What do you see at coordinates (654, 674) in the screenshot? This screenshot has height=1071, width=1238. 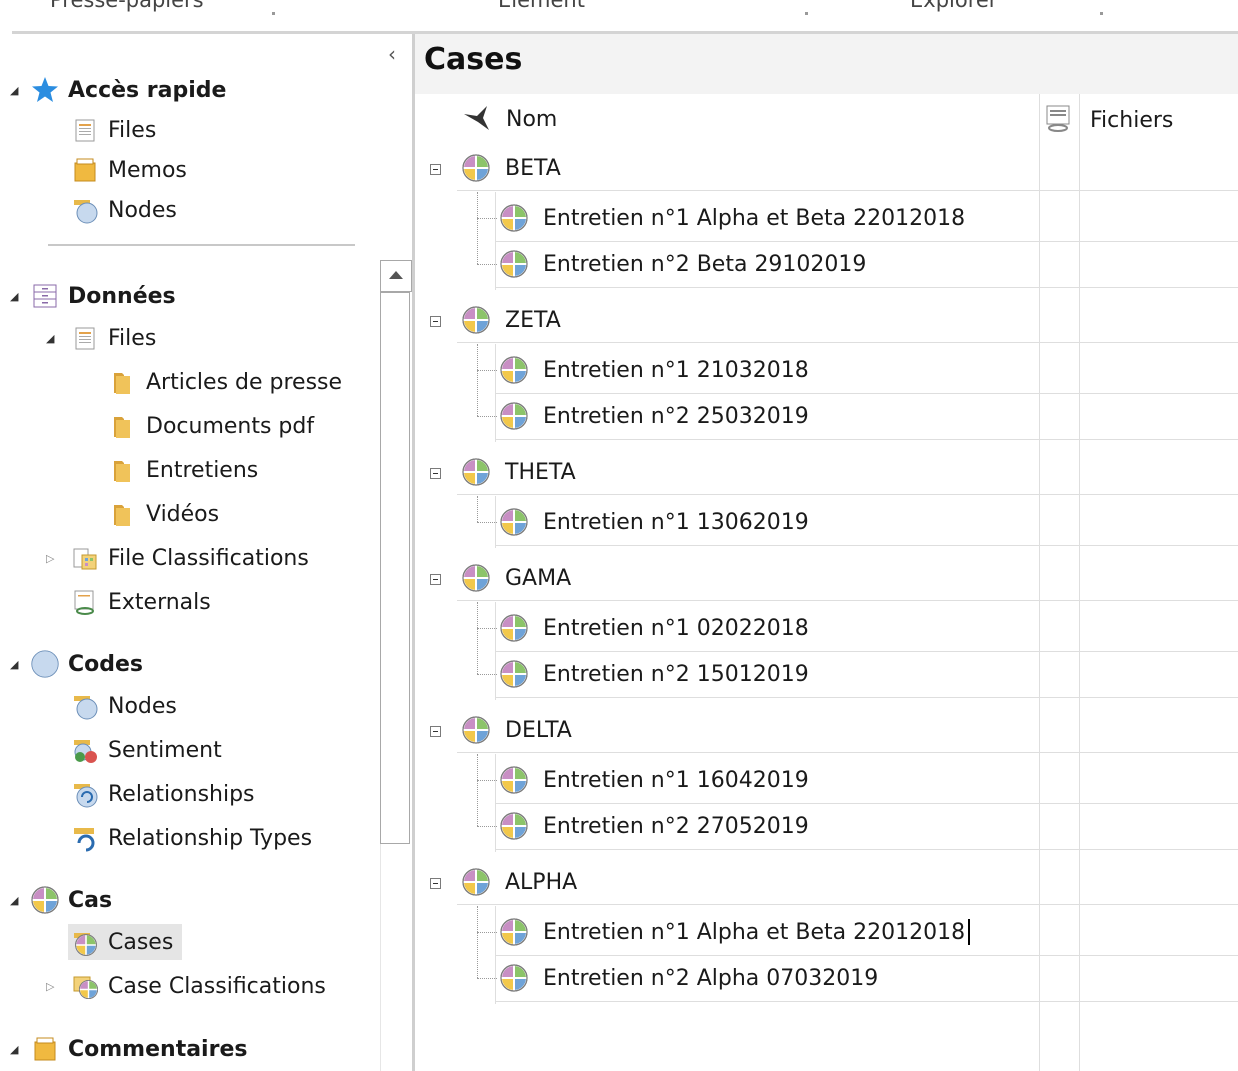 I see `child-case-row: Entretien n°2 15012019` at bounding box center [654, 674].